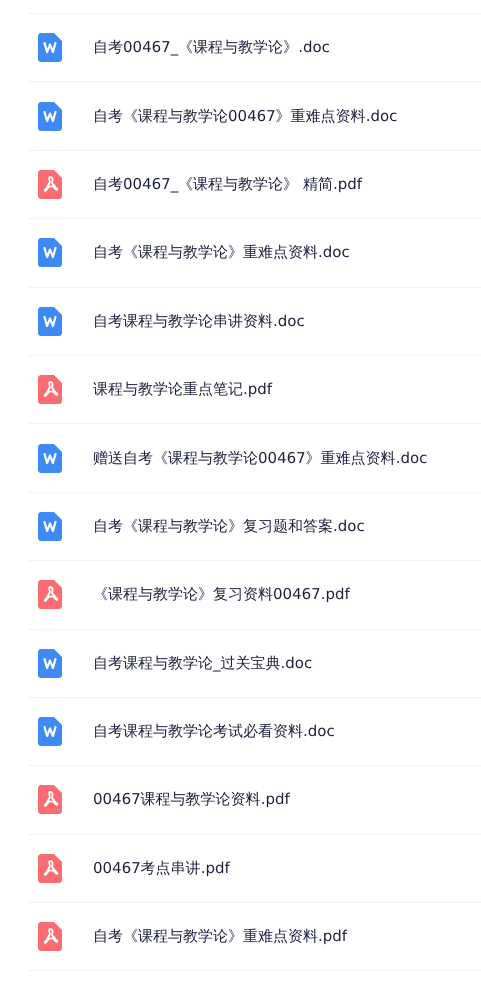  I want to click on file-name: 《课程与教学论》复习资料00467.pdf, so click(221, 594).